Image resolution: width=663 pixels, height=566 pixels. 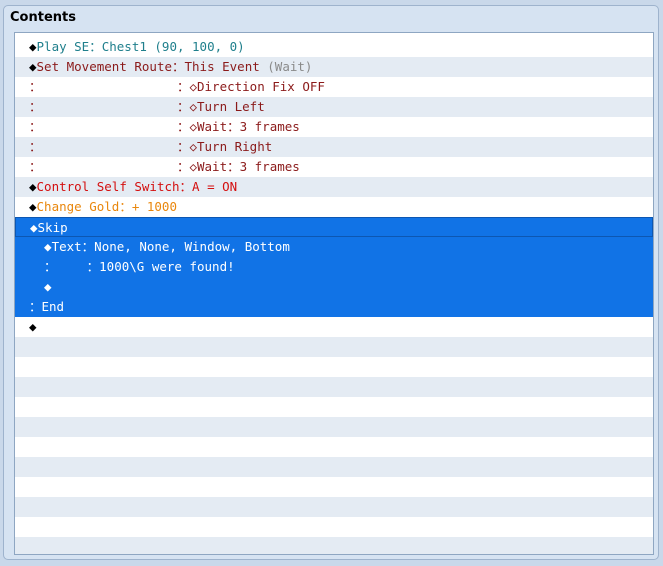 I want to click on command-row: ： ：◇Direction Fix OFF, so click(x=334, y=87).